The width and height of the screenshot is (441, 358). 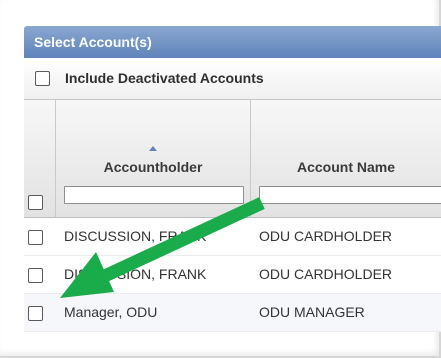 I want to click on arrow-icon, so click(x=162, y=247).